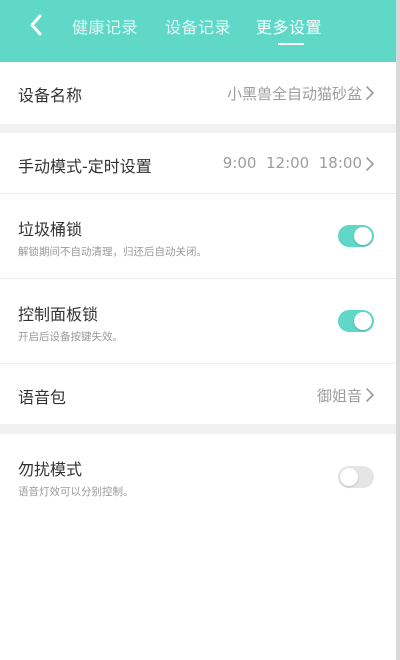  What do you see at coordinates (50, 229) in the screenshot?
I see `trash-lock-label: 垃圾桶锁` at bounding box center [50, 229].